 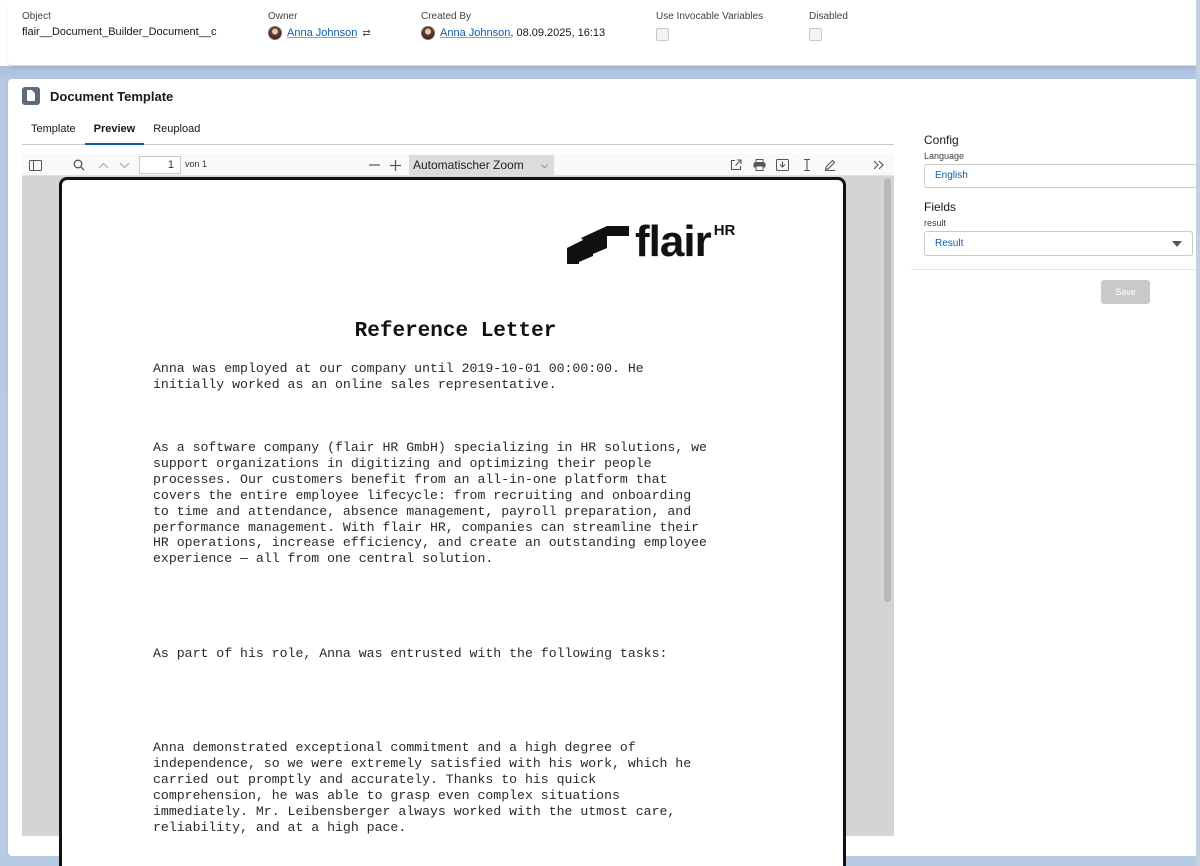 I want to click on owner-avatar, so click(x=275, y=33).